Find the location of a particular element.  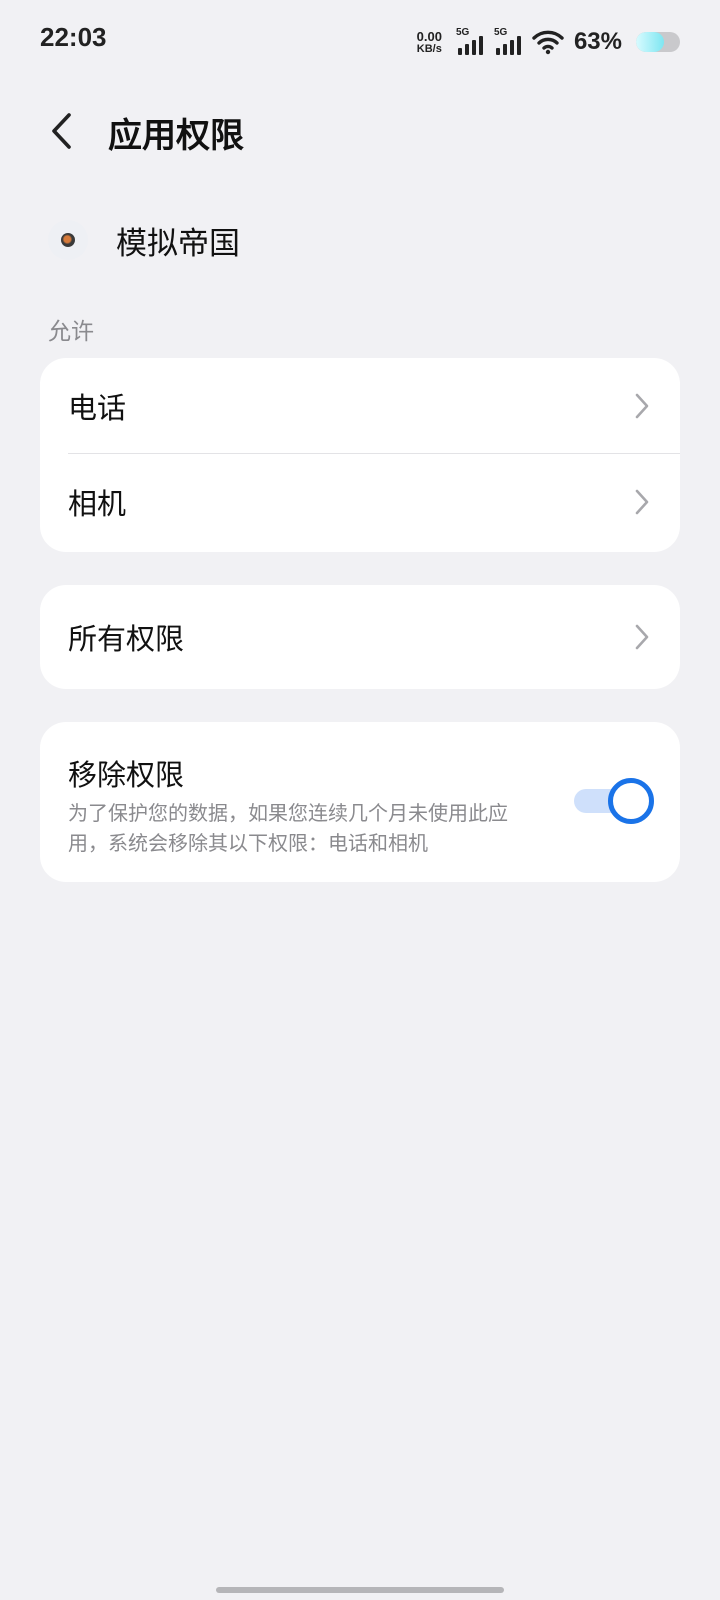

app-name: 模拟帝国 is located at coordinates (178, 243).